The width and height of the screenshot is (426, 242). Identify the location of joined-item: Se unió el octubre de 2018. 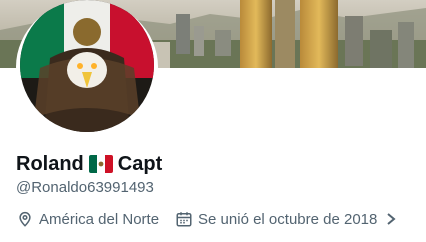
(286, 219).